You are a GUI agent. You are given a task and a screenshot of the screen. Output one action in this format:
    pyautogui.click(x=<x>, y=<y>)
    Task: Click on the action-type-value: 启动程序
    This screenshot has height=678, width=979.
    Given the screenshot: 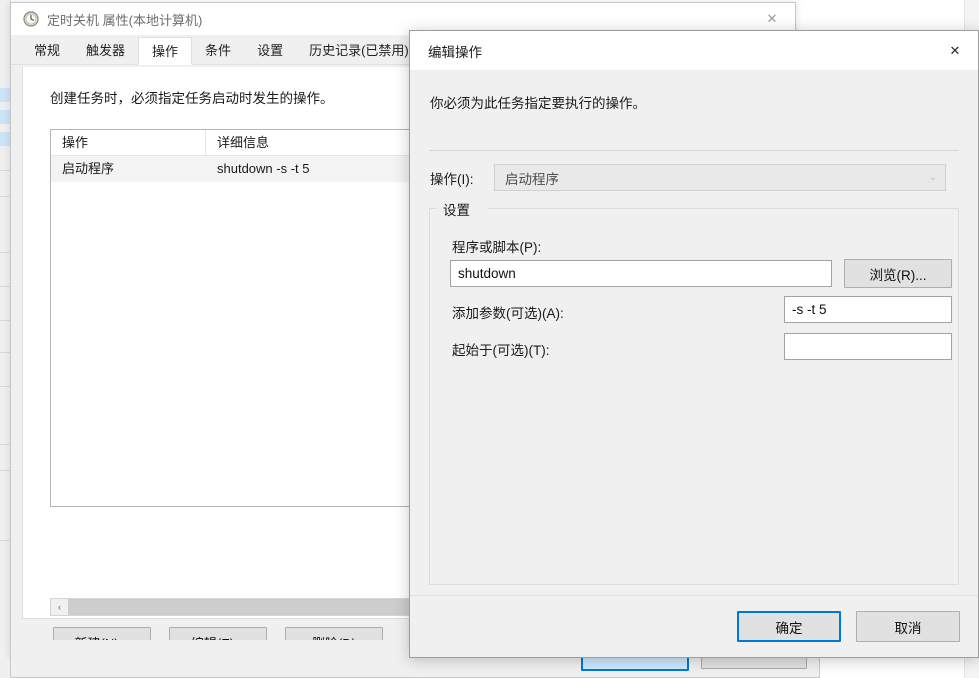 What is the action you would take?
    pyautogui.click(x=532, y=179)
    